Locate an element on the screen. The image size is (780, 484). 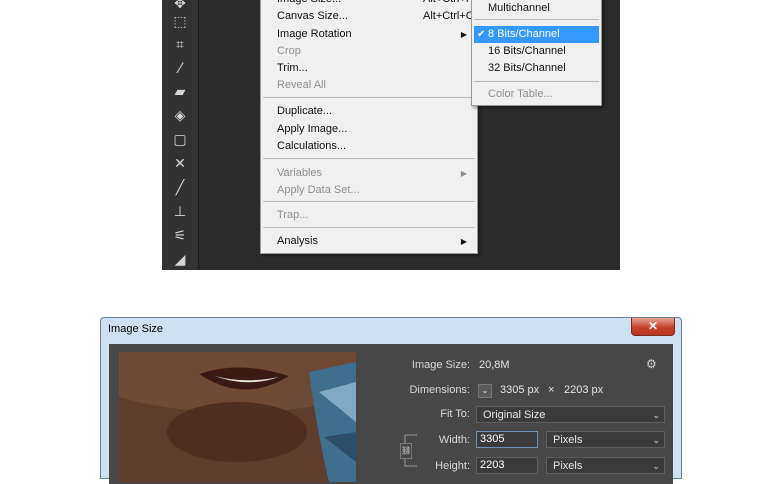
submenu-item-label: 32 Bits/Channel is located at coordinates (527, 68).